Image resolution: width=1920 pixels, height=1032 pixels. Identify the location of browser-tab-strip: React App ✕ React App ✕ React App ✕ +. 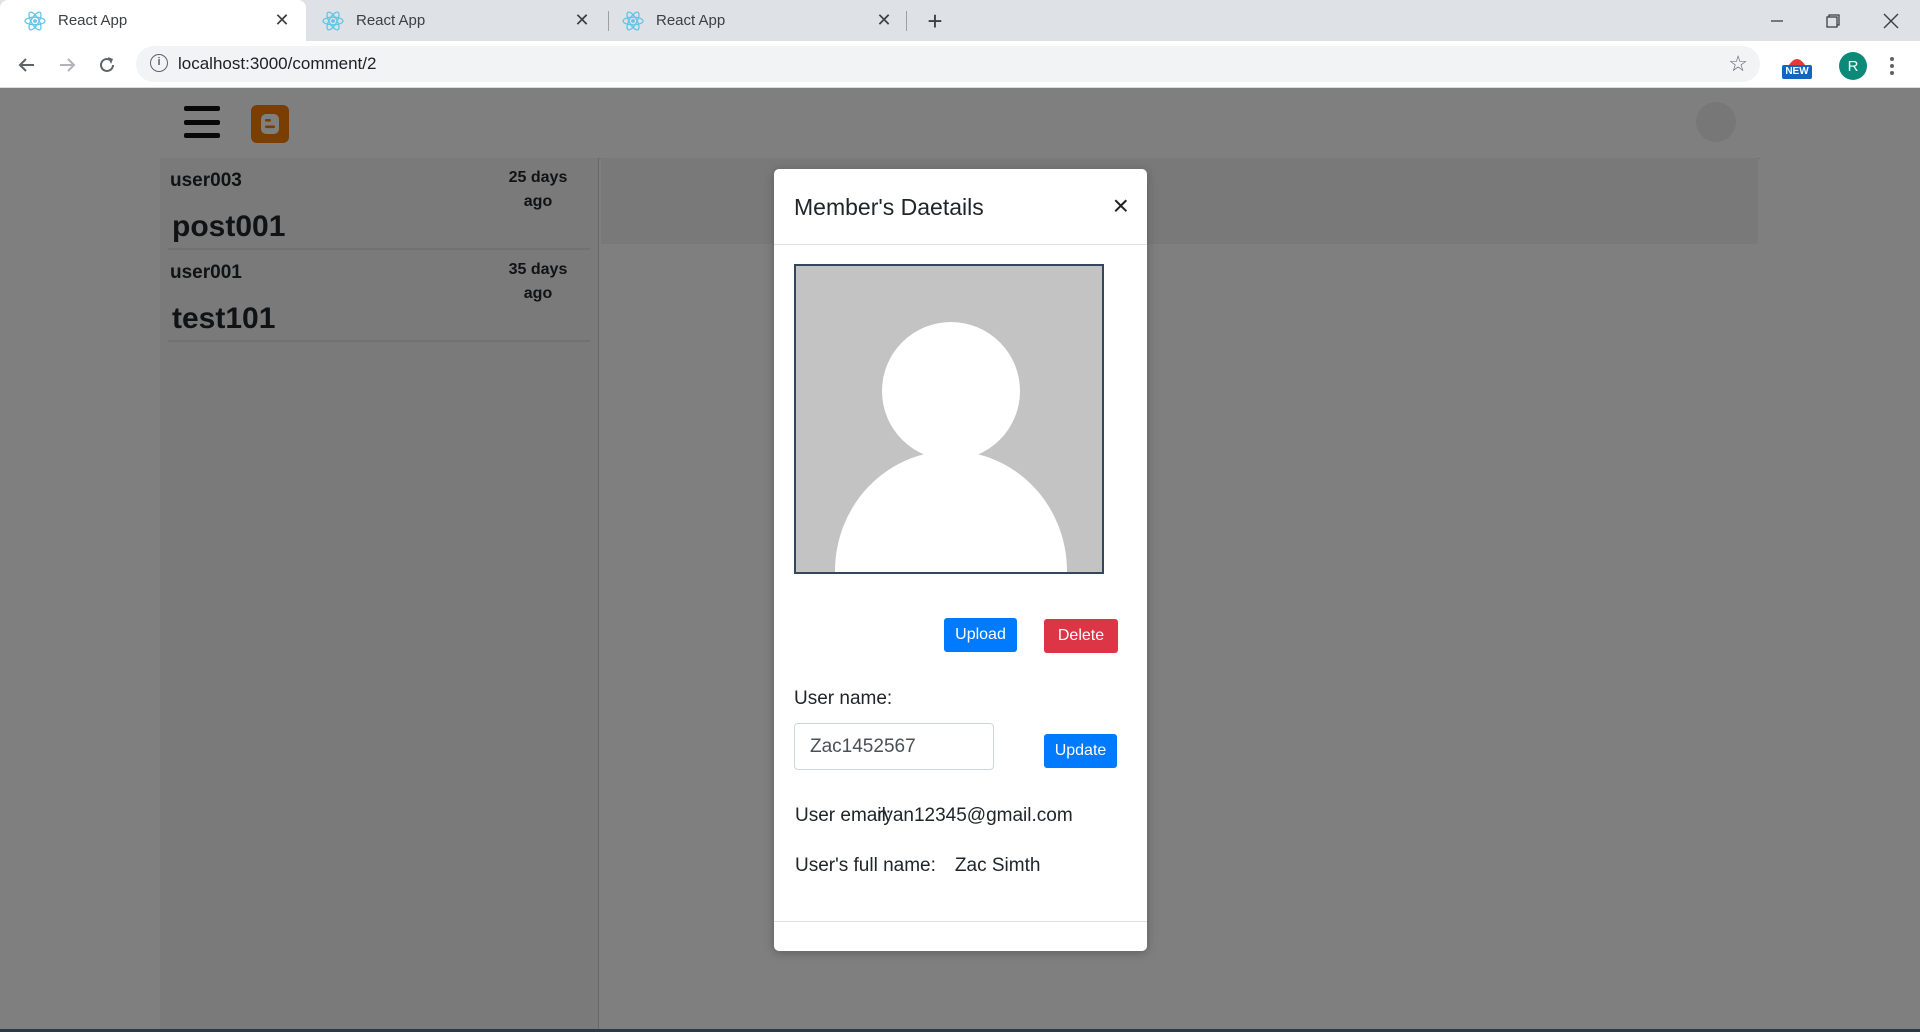
(960, 20).